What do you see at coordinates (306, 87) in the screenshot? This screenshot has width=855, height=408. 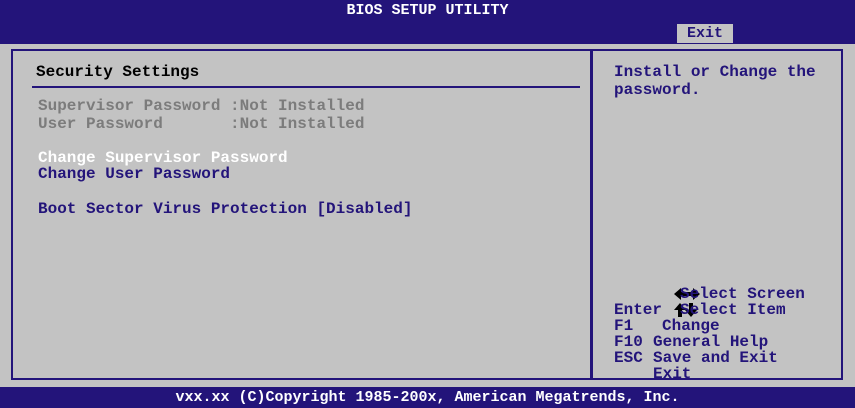 I see `section-rule` at bounding box center [306, 87].